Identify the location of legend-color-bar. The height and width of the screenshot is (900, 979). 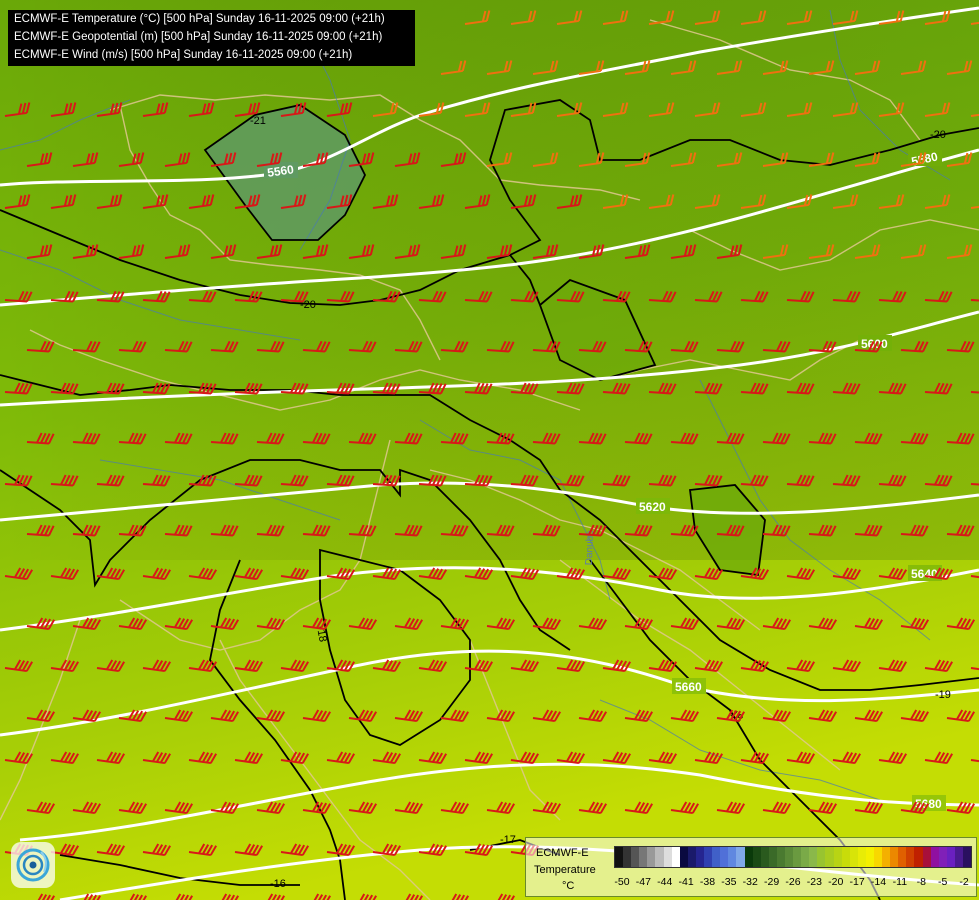
(793, 857).